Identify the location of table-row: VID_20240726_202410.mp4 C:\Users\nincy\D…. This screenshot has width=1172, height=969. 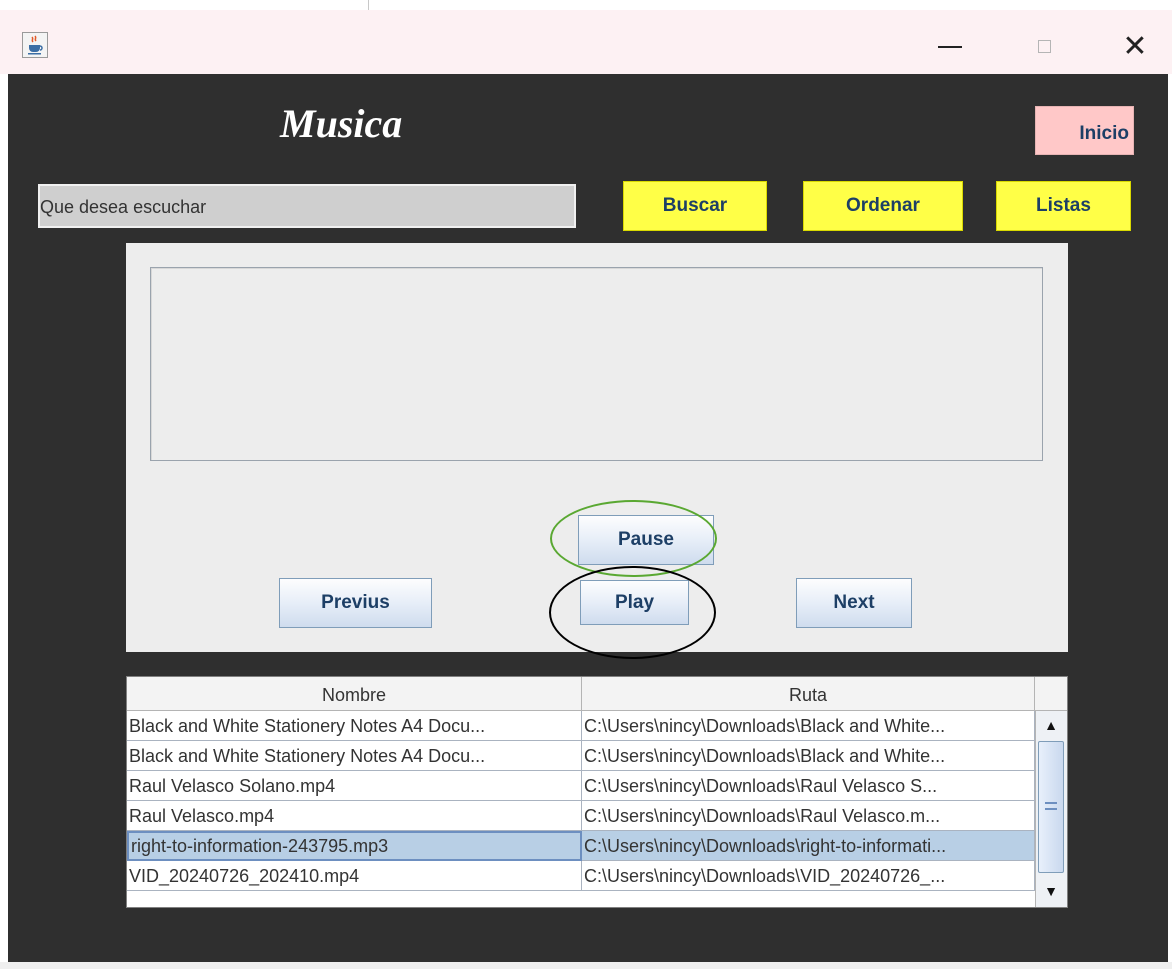
(581, 876).